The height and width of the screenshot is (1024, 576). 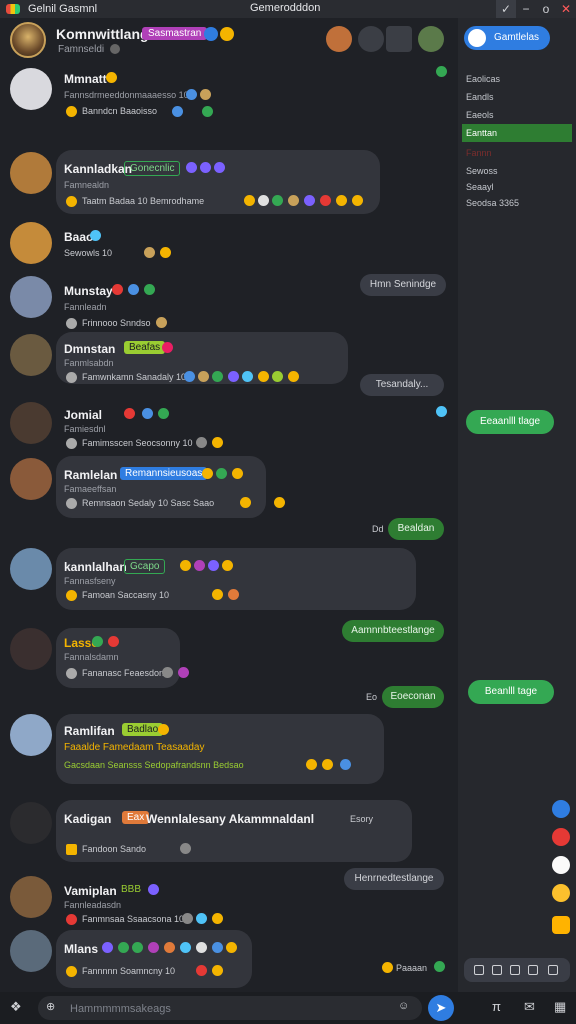 I want to click on sender-name: Kadigan, so click(x=87, y=819).